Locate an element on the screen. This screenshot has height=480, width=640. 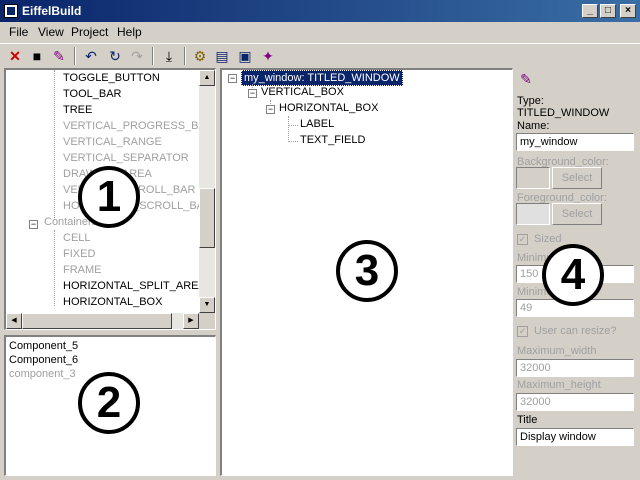
tree-item-vertical-box: VERTICAL_BOX is located at coordinates (302, 92).